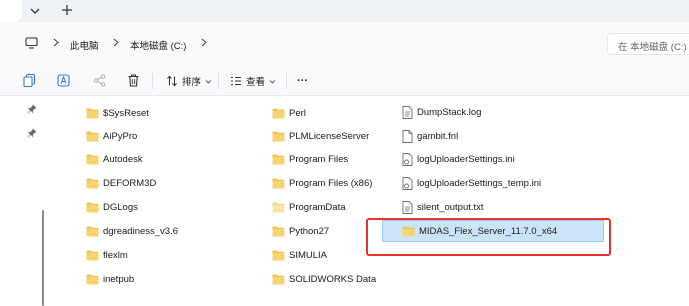  What do you see at coordinates (29, 80) in the screenshot?
I see `copy-icon` at bounding box center [29, 80].